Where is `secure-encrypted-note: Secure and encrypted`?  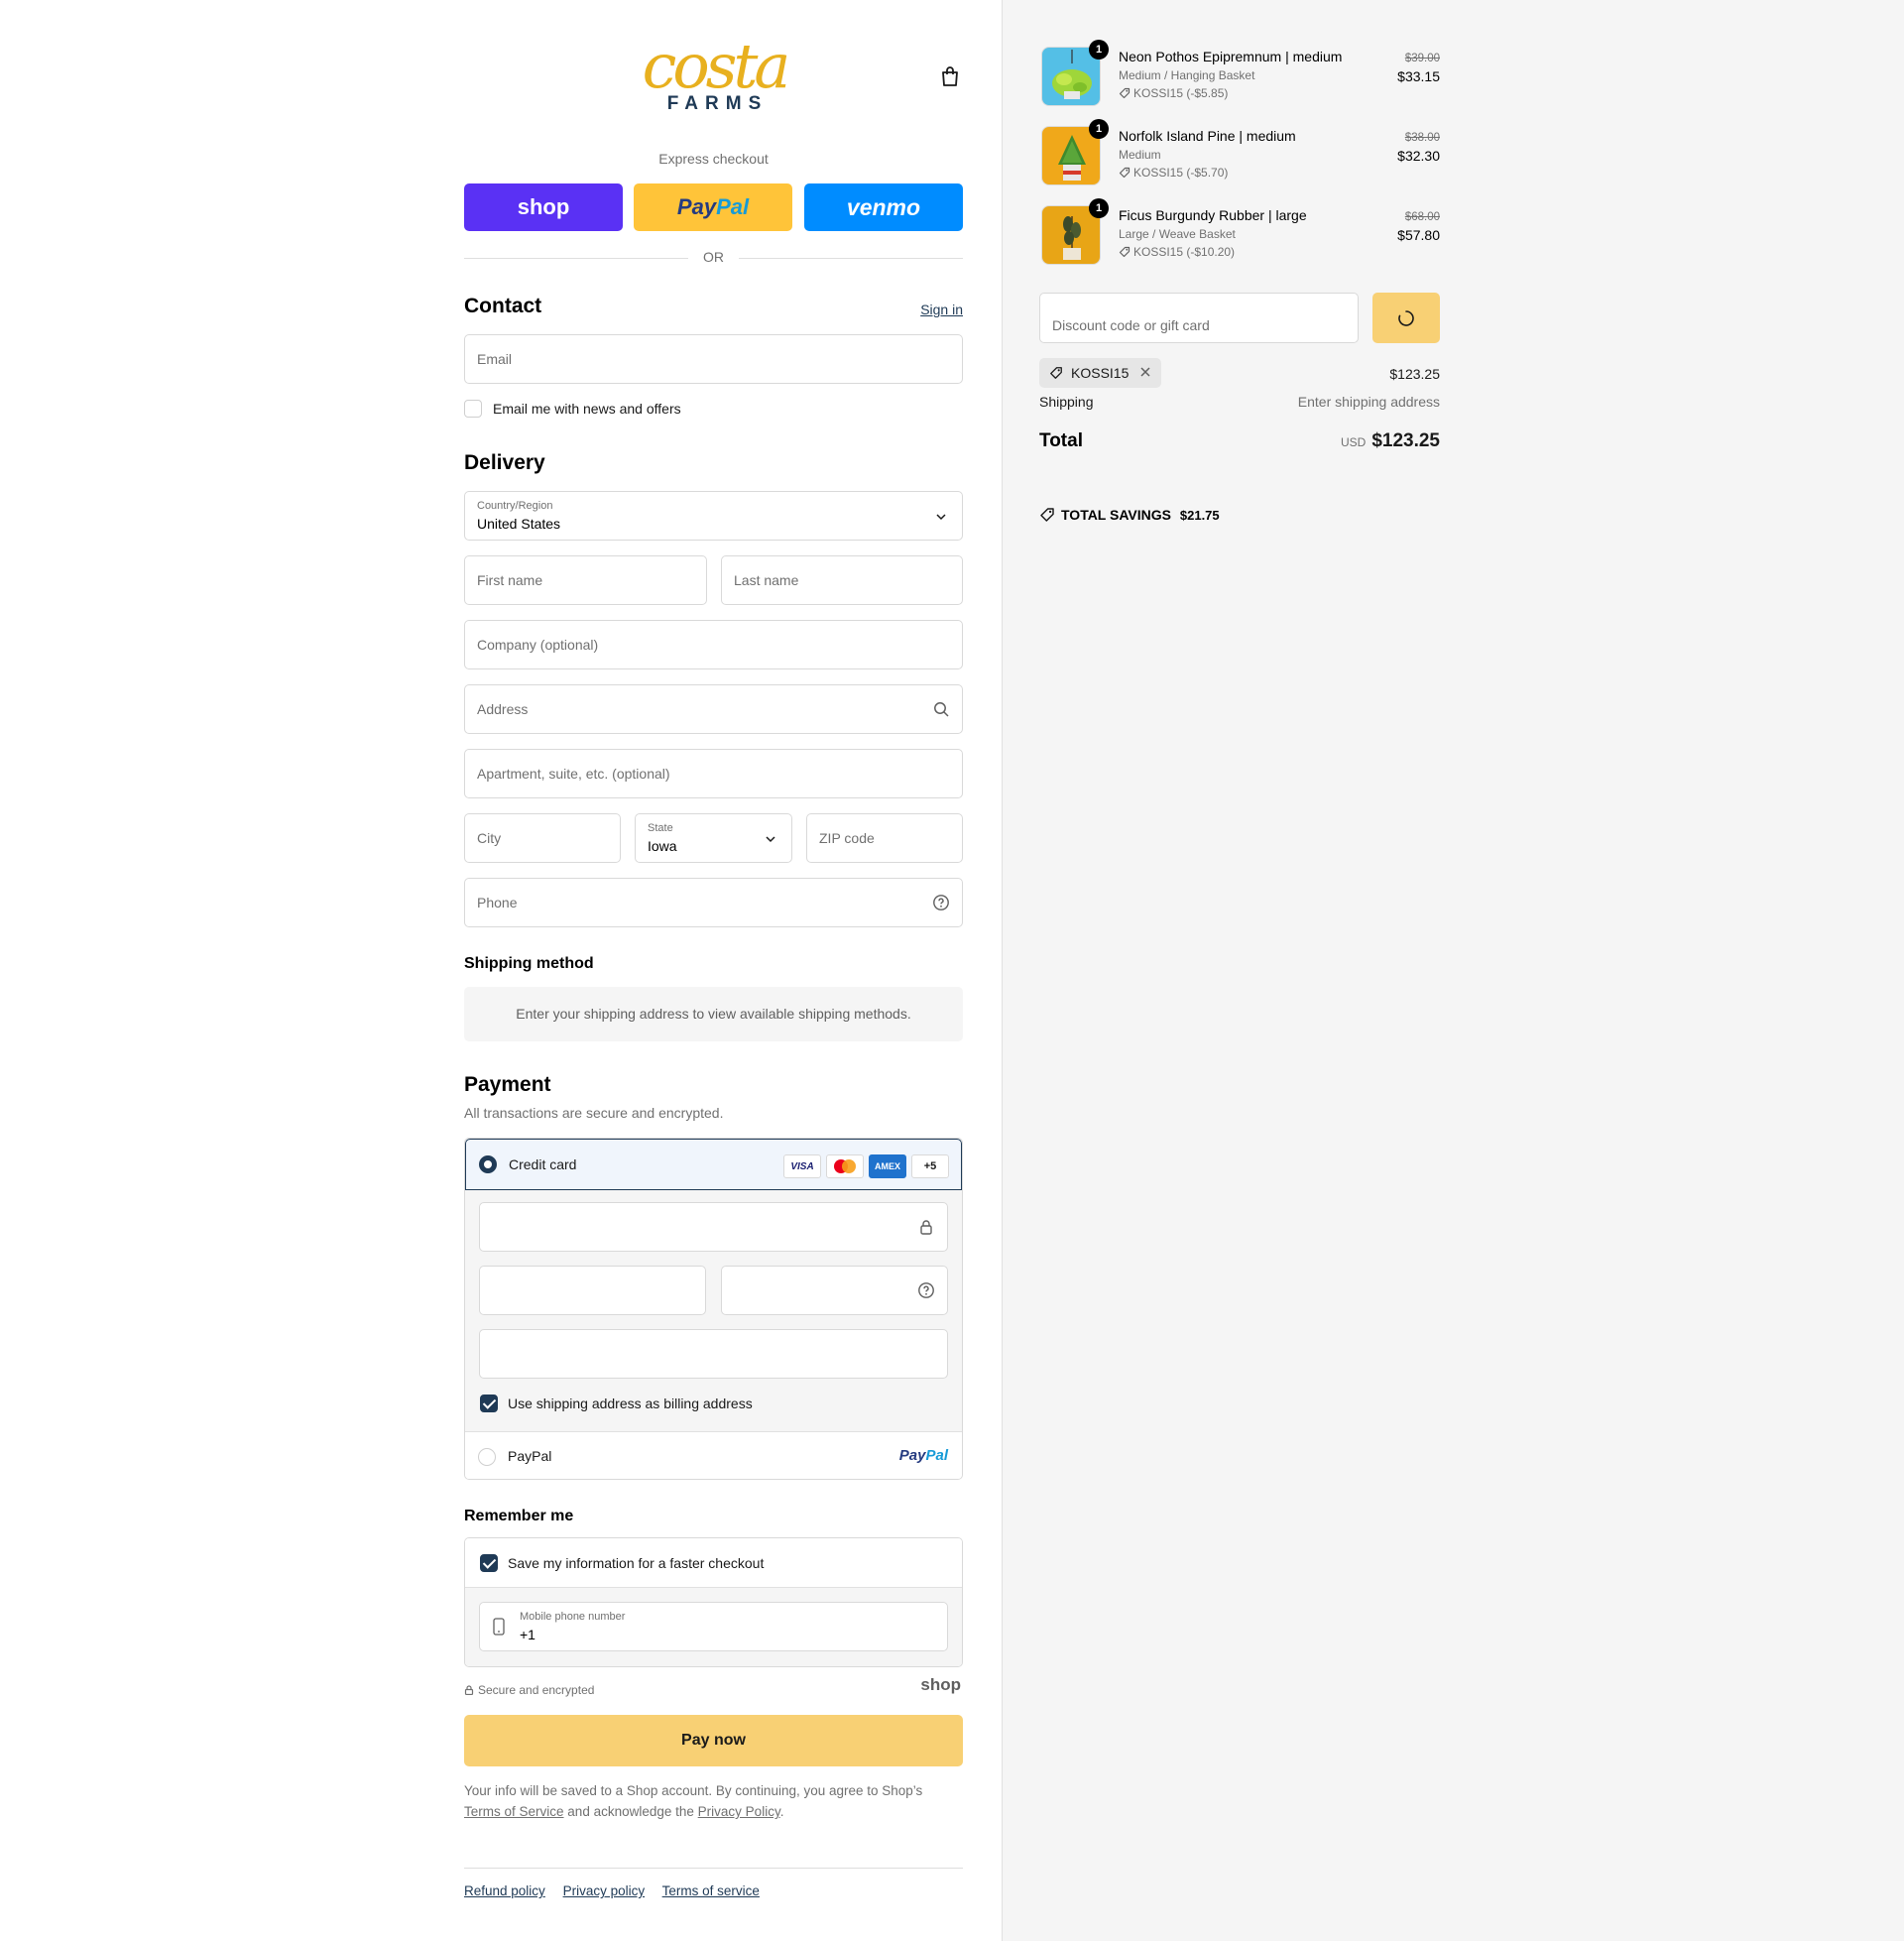 secure-encrypted-note: Secure and encrypted is located at coordinates (529, 1690).